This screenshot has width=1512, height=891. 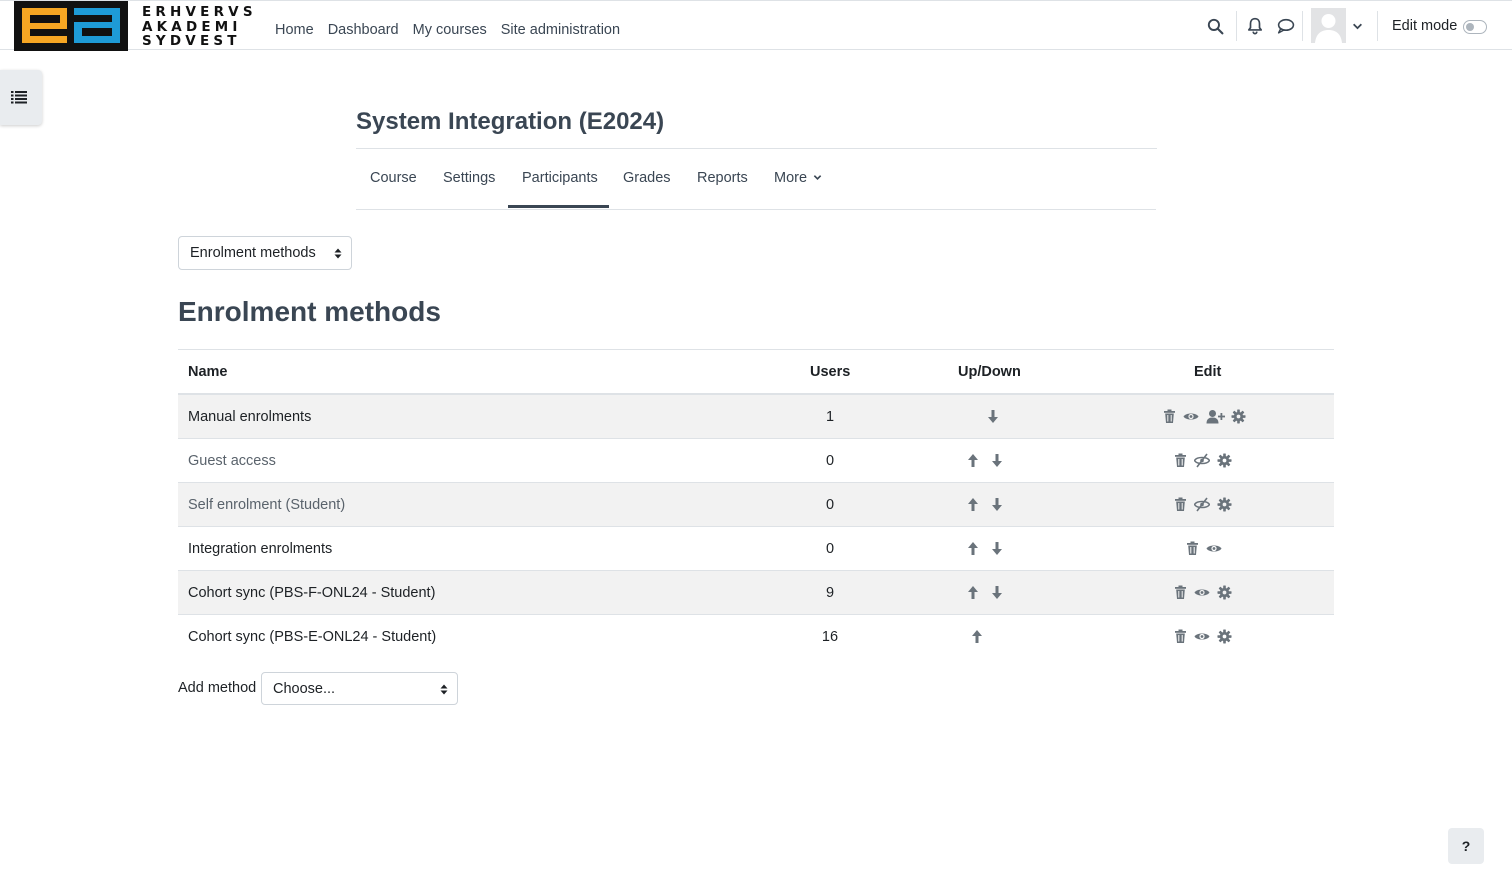 I want to click on tab-settings: Settings, so click(x=469, y=178).